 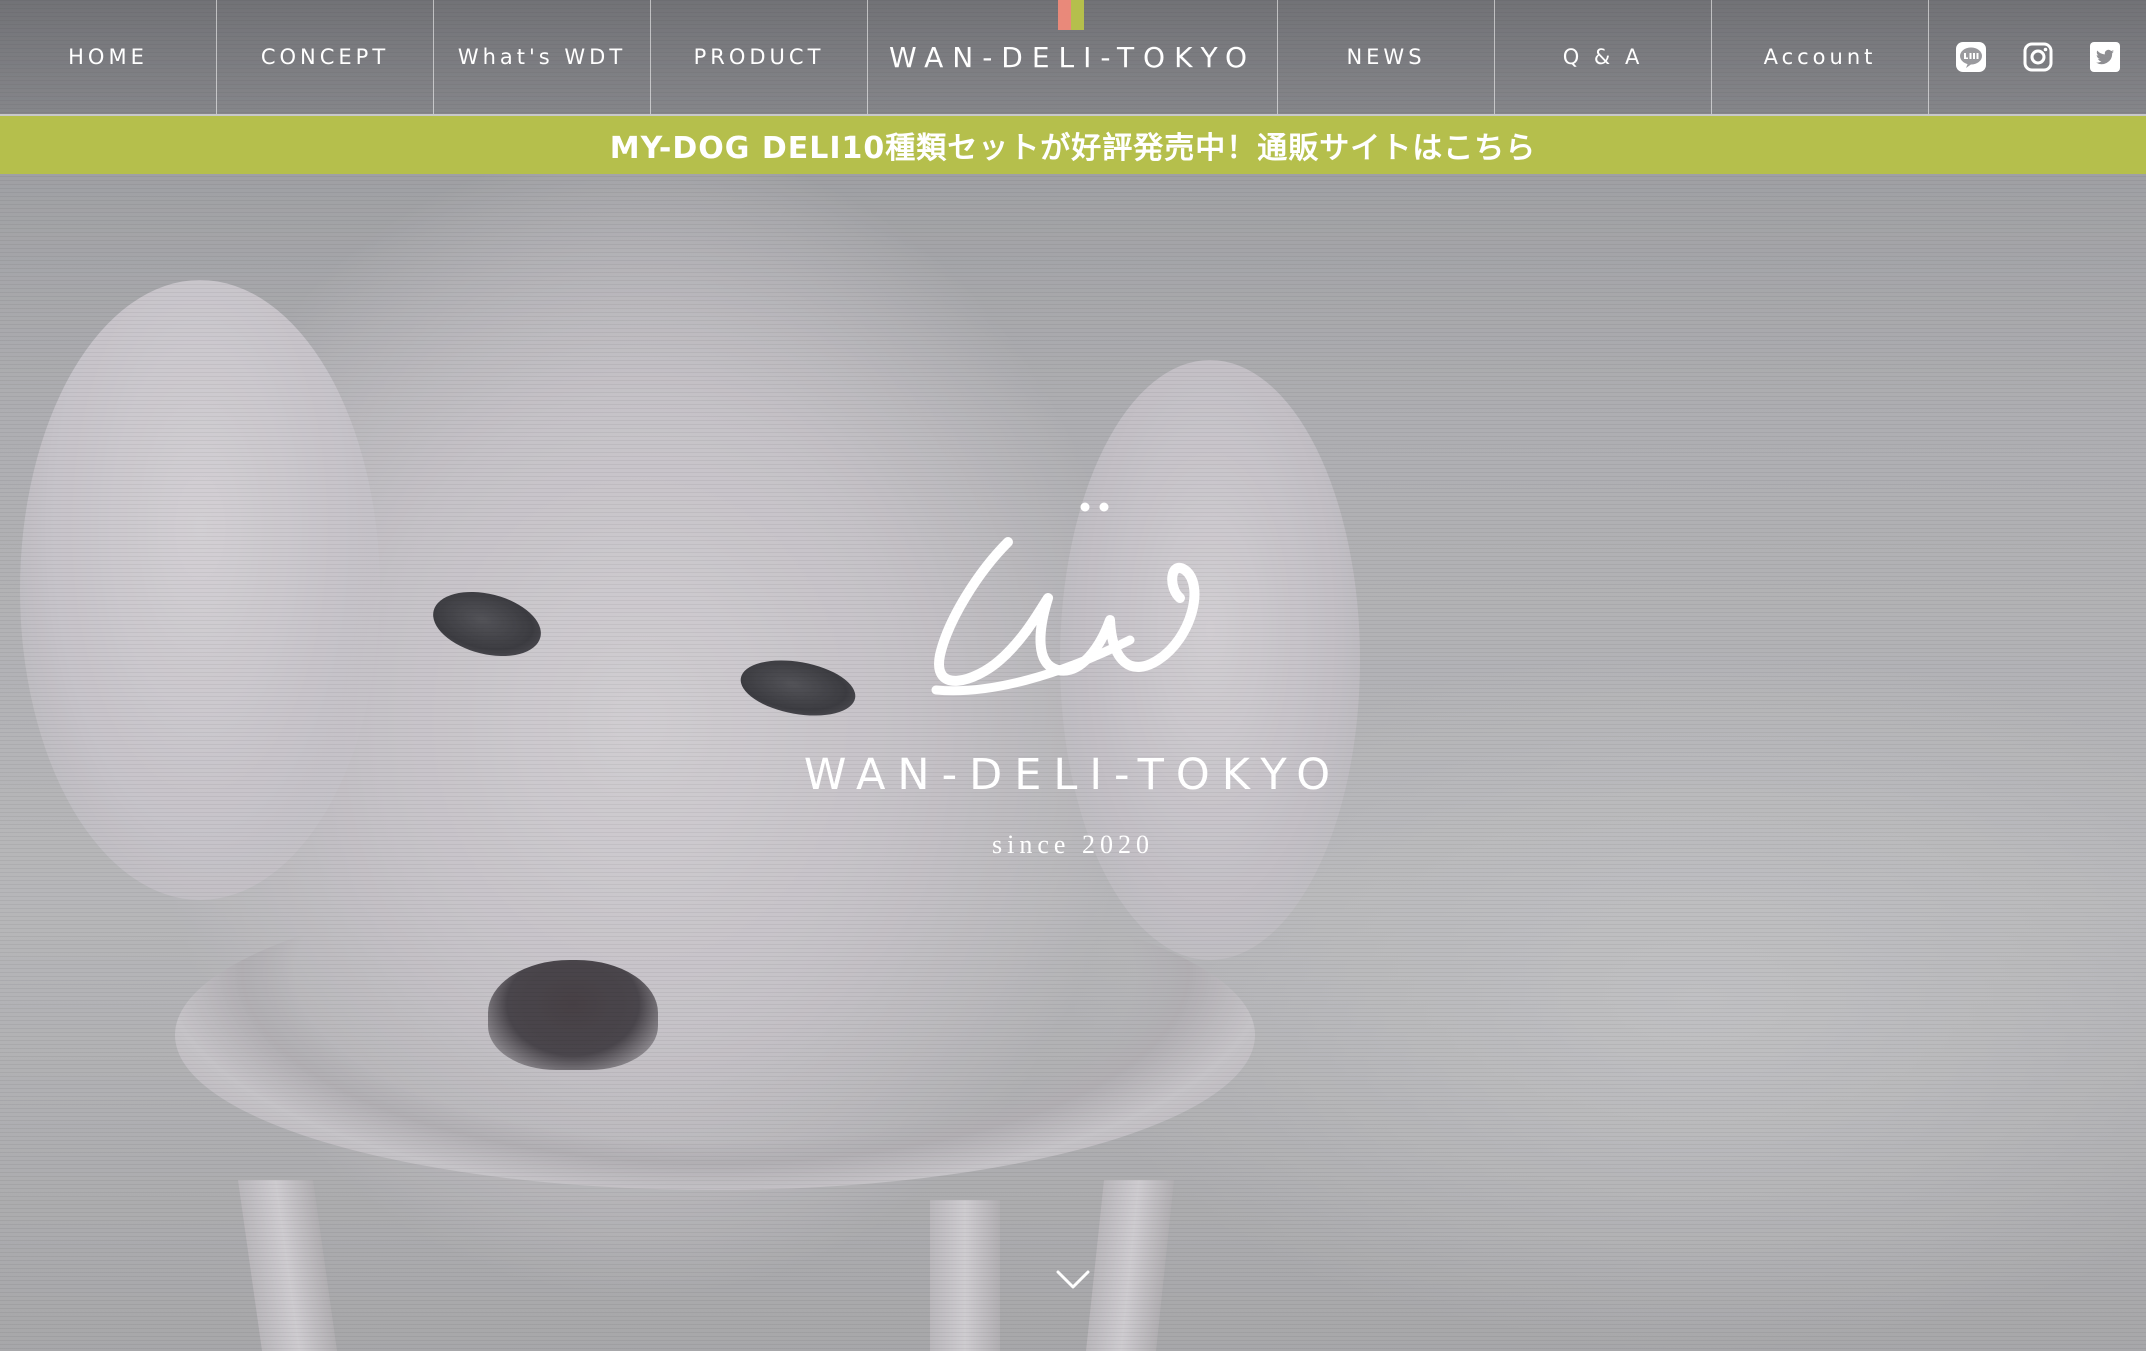 I want to click on social-links, so click(x=2037, y=57).